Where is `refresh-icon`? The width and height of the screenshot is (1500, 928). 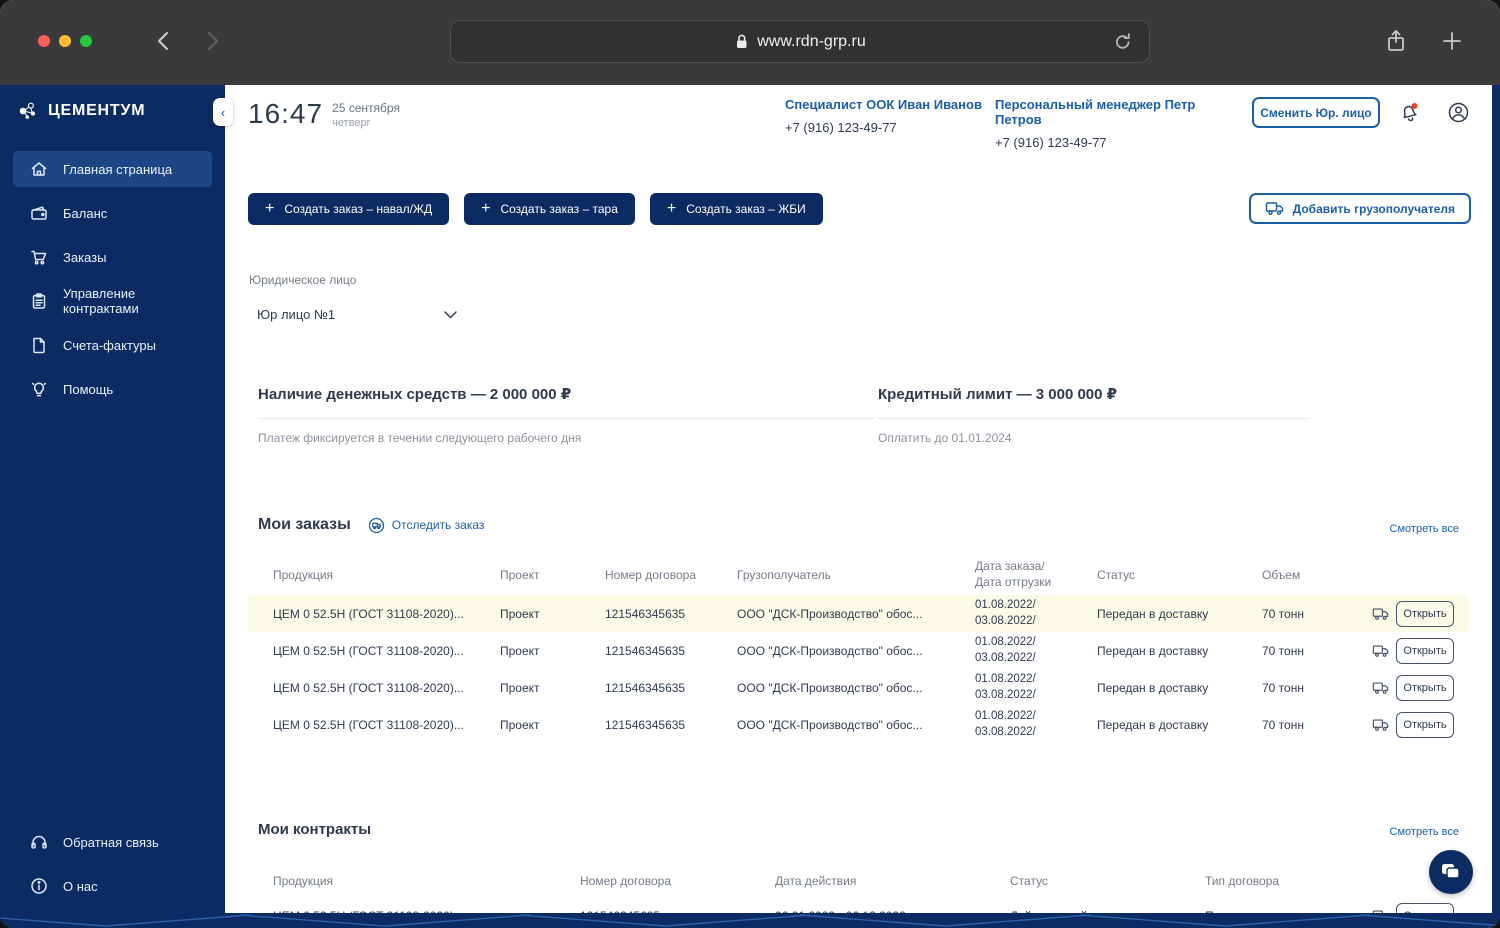 refresh-icon is located at coordinates (1123, 44).